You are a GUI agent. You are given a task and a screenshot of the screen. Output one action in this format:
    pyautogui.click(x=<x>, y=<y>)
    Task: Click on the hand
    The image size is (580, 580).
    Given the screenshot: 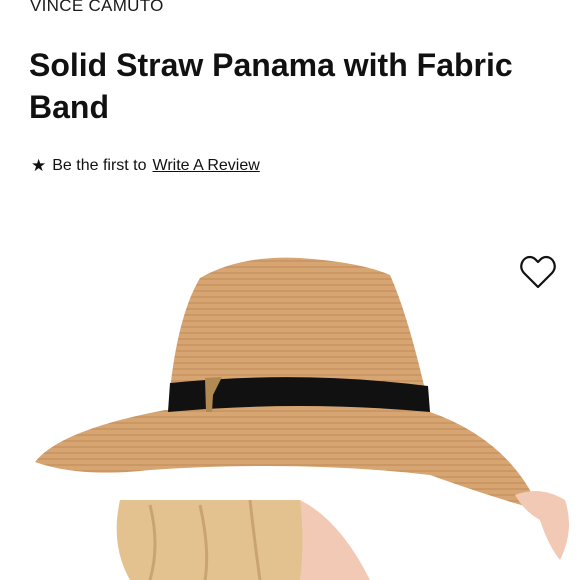 What is the action you would take?
    pyautogui.click(x=542, y=525)
    